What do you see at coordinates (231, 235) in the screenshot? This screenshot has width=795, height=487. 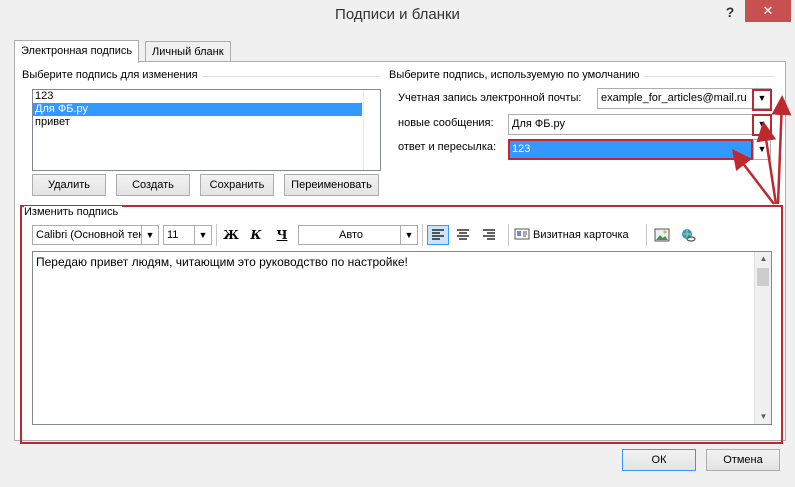 I see `bold-button: Ж` at bounding box center [231, 235].